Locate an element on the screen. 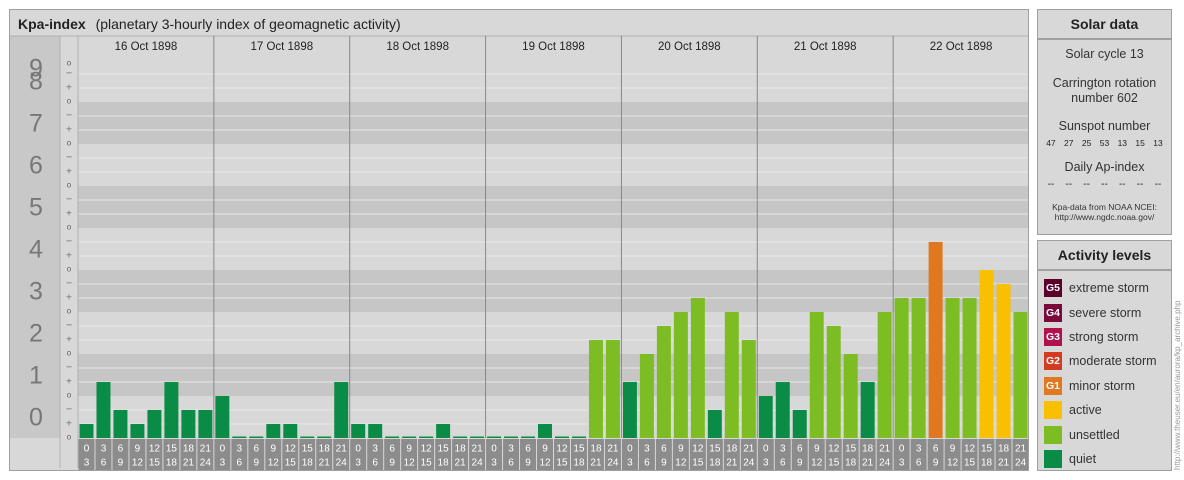 The image size is (1184, 480). level-label: quiet is located at coordinates (1083, 458).